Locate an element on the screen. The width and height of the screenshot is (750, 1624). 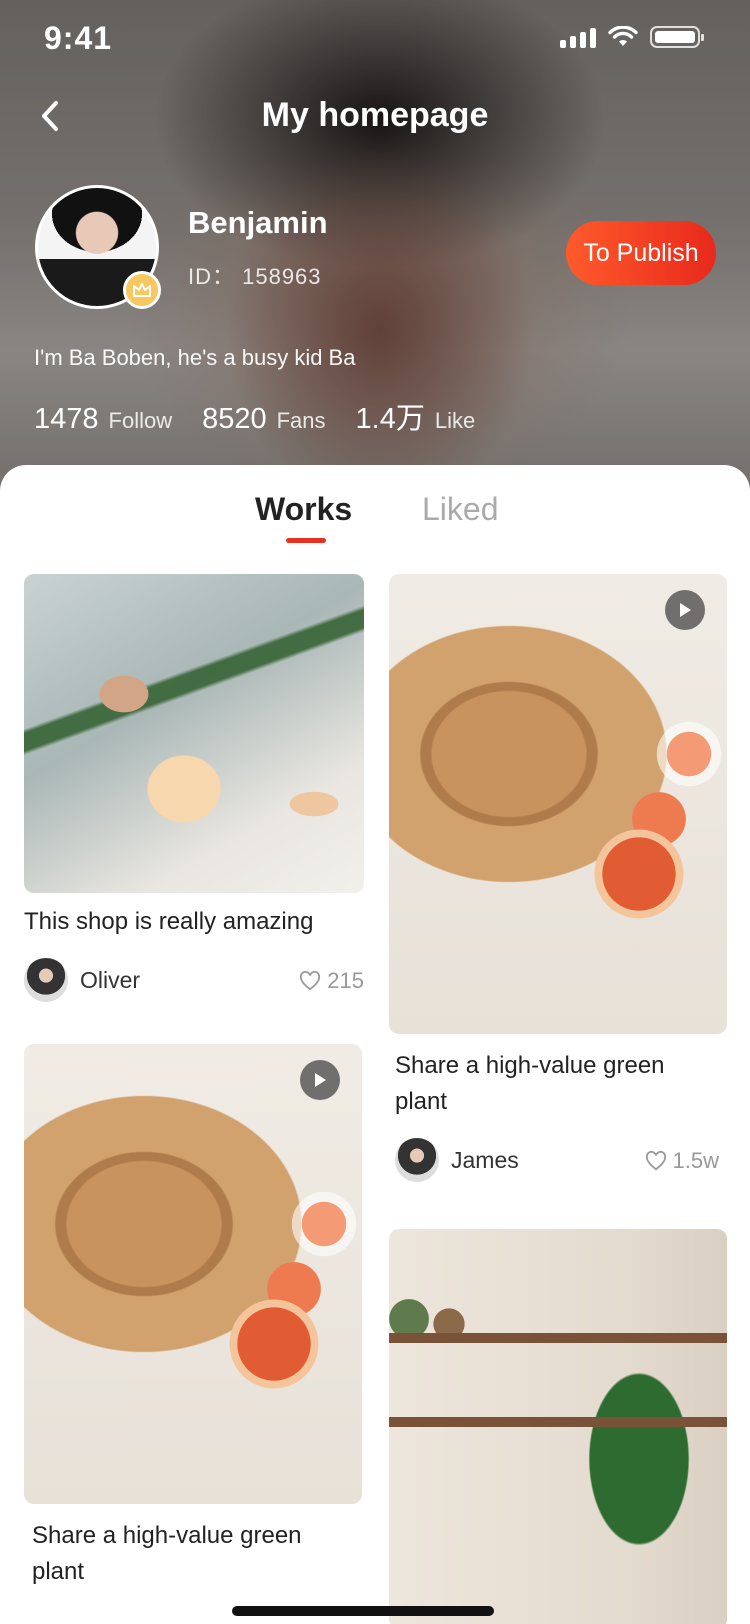
tab-liked: Liked is located at coordinates (460, 509).